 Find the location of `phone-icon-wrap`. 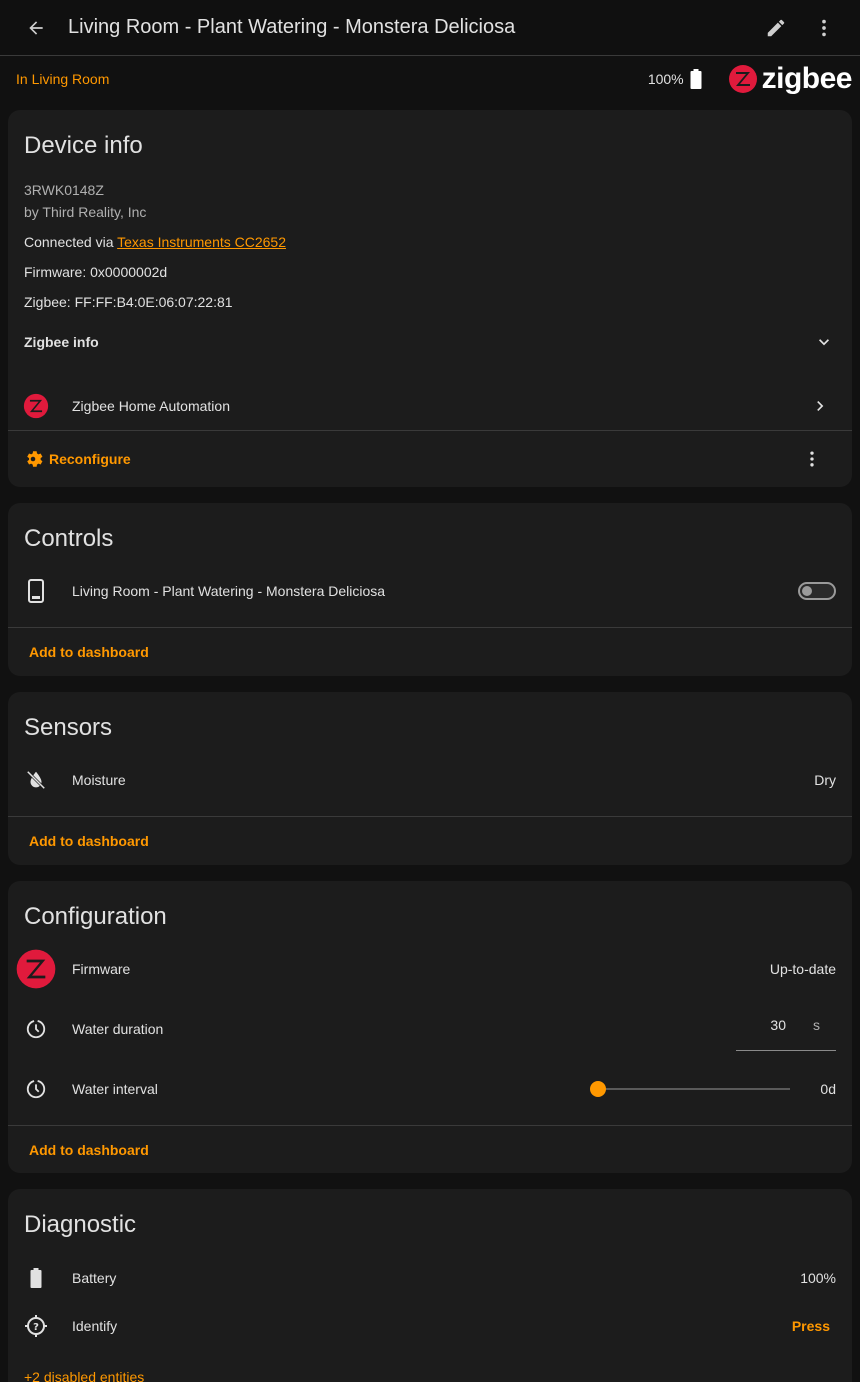

phone-icon-wrap is located at coordinates (36, 591).